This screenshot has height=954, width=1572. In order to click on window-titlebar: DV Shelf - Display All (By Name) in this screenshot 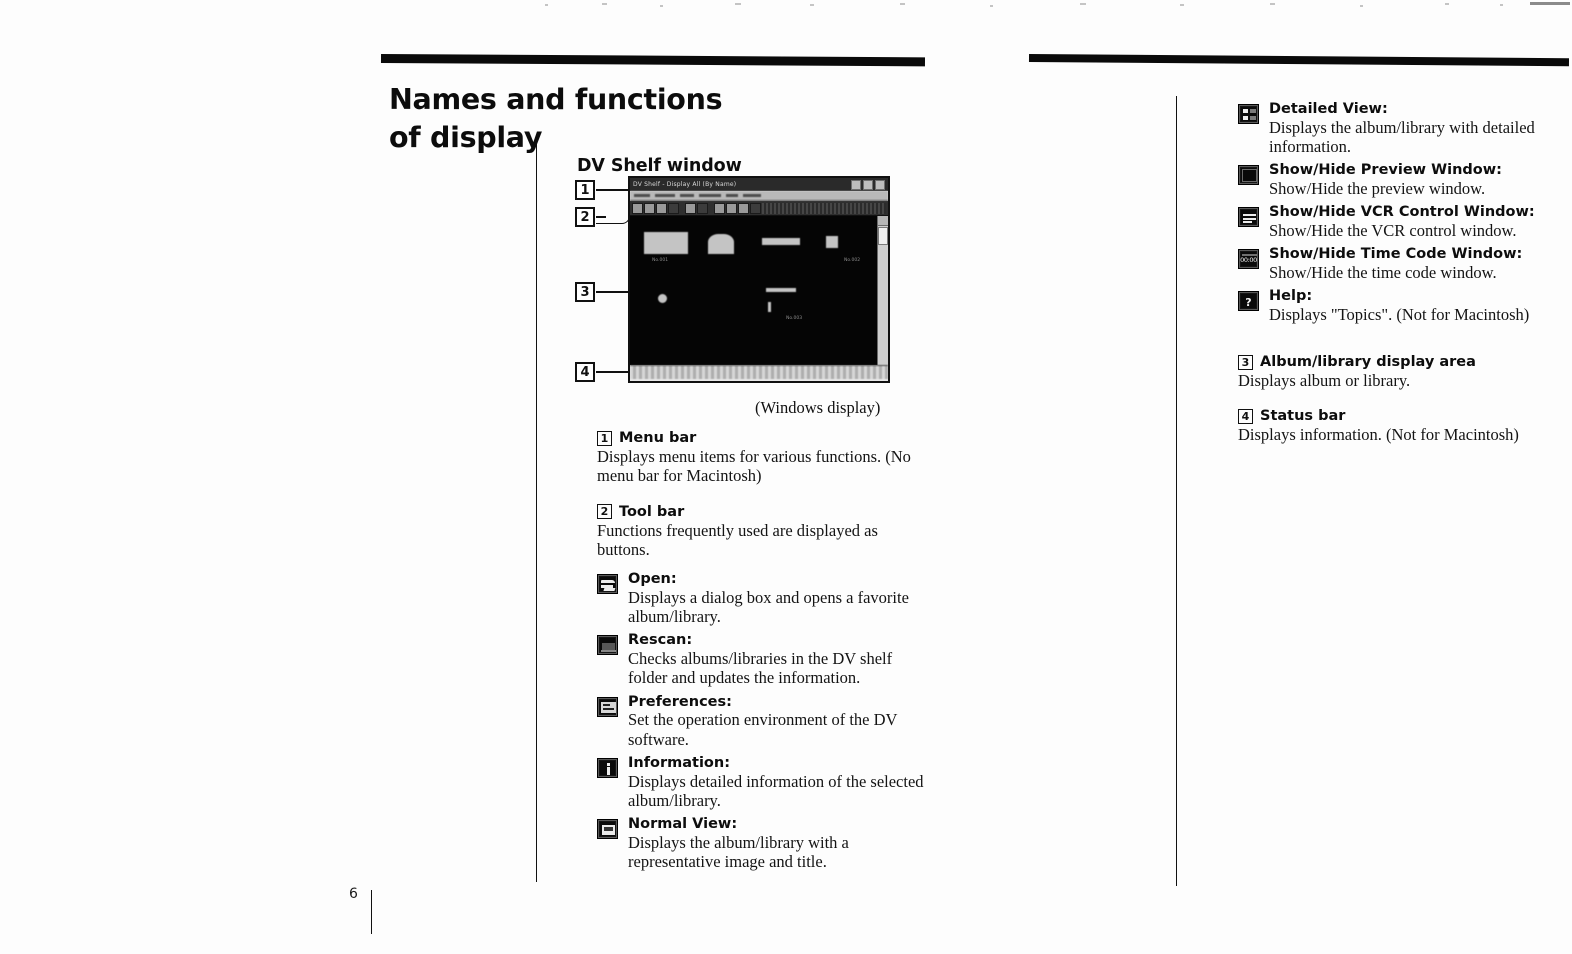, I will do `click(759, 184)`.